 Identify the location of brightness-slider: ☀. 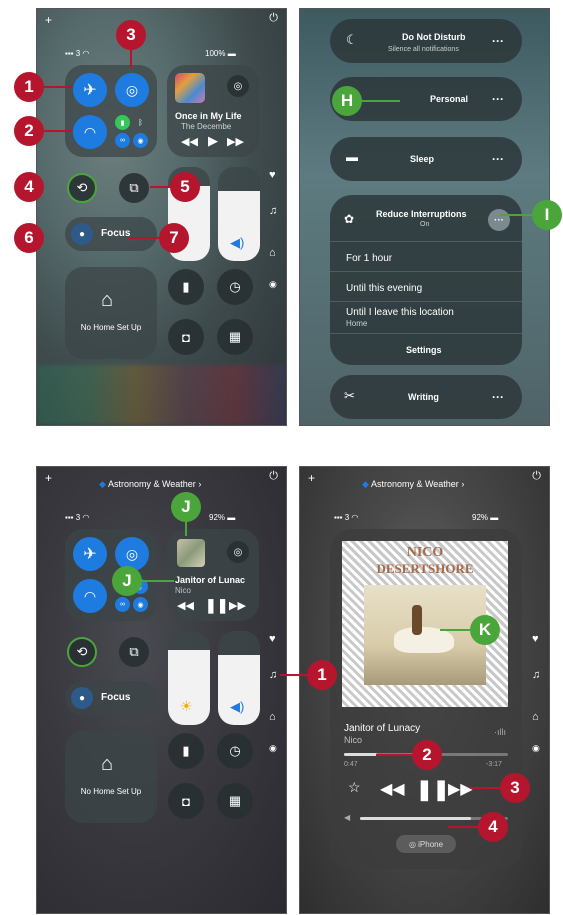
(189, 678).